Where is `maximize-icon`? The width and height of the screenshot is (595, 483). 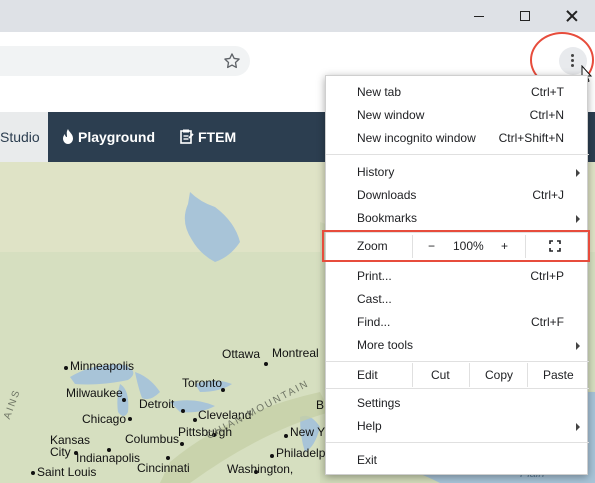 maximize-icon is located at coordinates (525, 16).